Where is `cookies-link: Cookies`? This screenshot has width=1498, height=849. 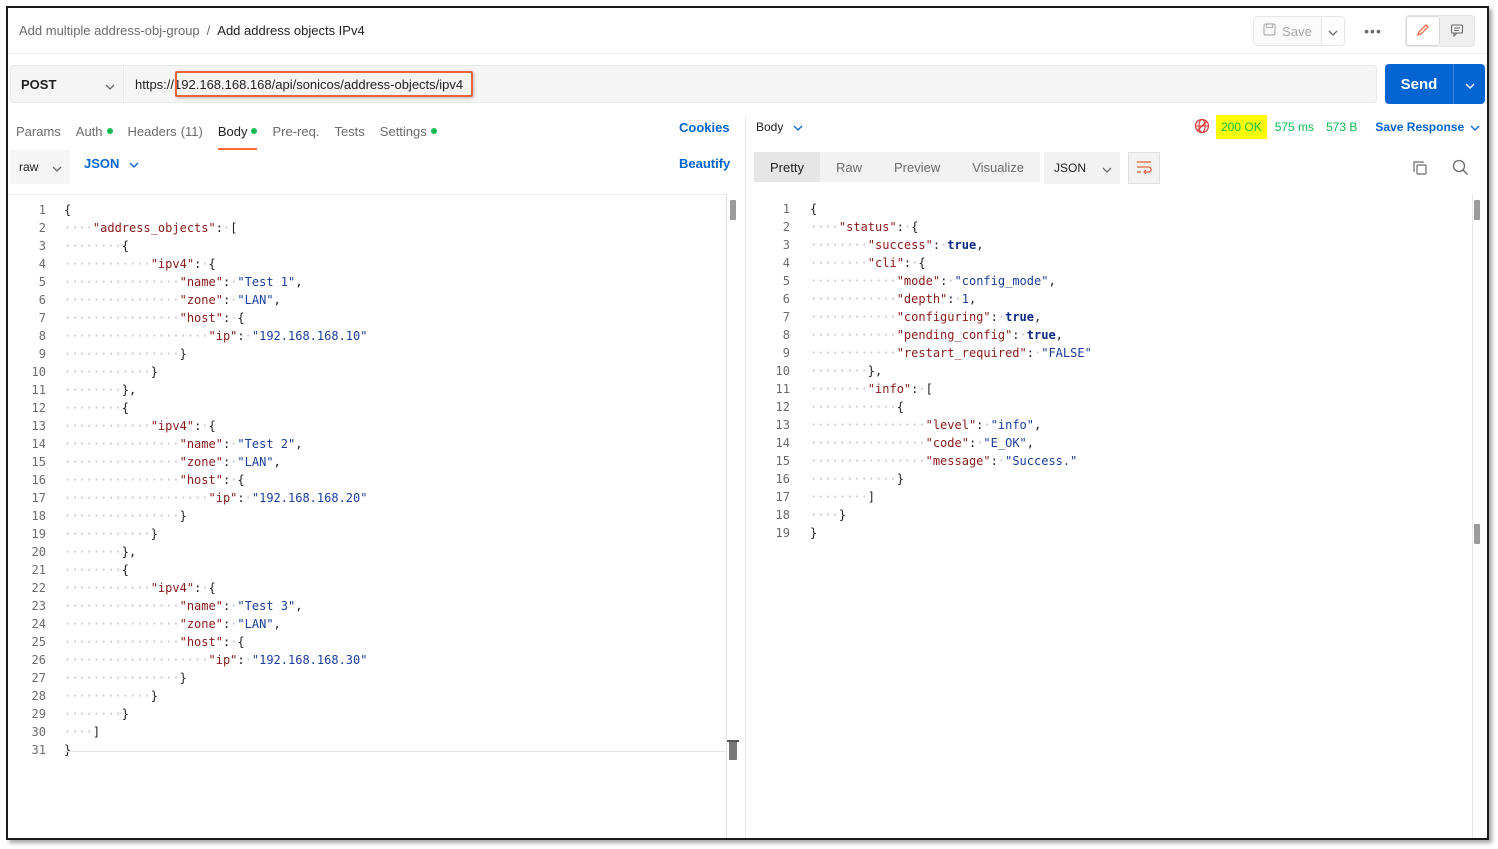
cookies-link: Cookies is located at coordinates (704, 127).